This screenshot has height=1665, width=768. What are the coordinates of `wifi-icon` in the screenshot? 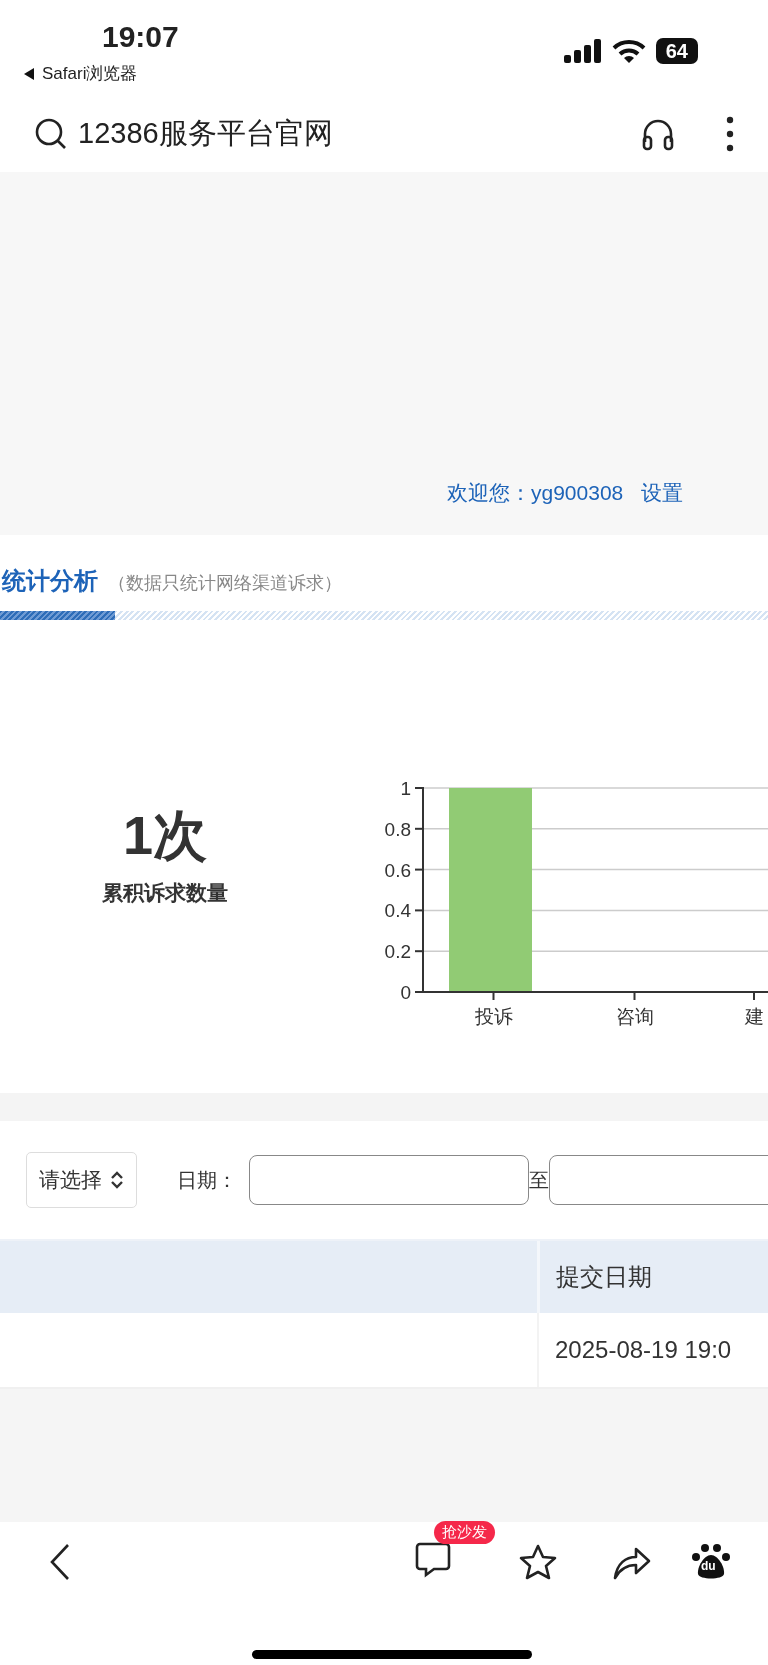 It's located at (628, 51).